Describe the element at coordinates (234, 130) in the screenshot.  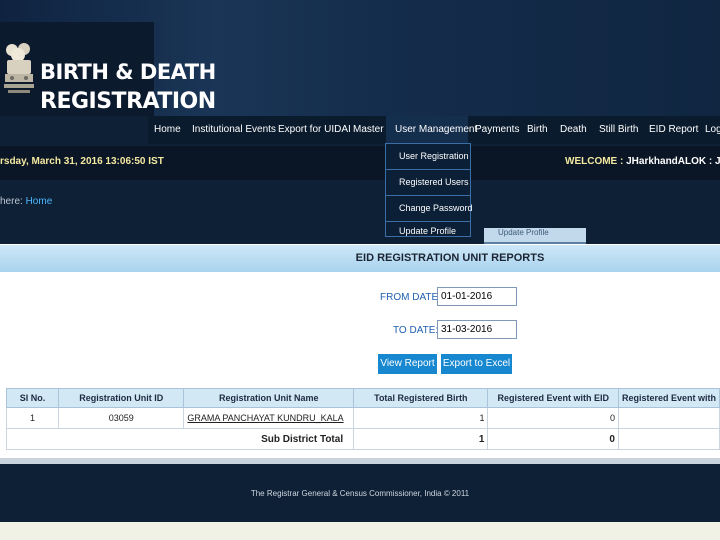
I see `nav-institutional-events: Institutional Events` at that location.